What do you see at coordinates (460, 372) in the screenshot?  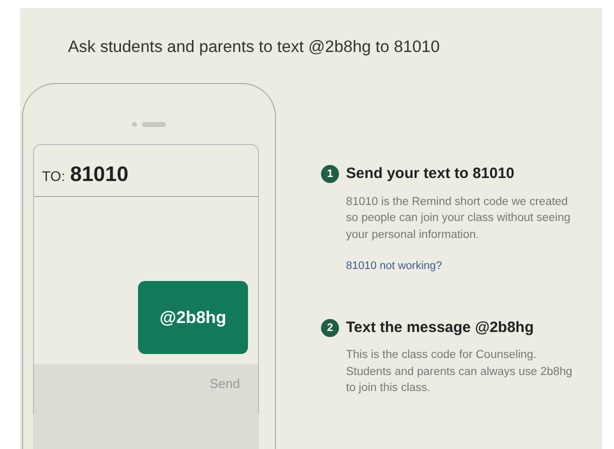 I see `step-description: This is the class code for Counseling. Students and parents can always use 2b8hg to join this class.` at bounding box center [460, 372].